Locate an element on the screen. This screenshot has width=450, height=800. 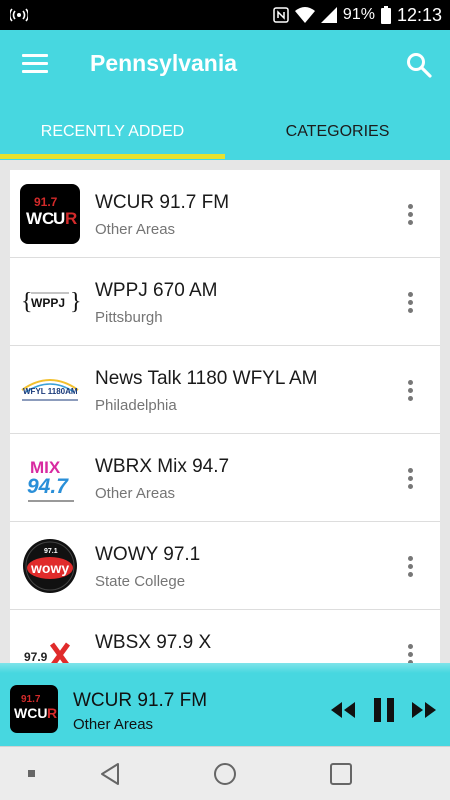
list-item: wowy 97.1 WOWY 97.1 State College is located at coordinates (225, 566).